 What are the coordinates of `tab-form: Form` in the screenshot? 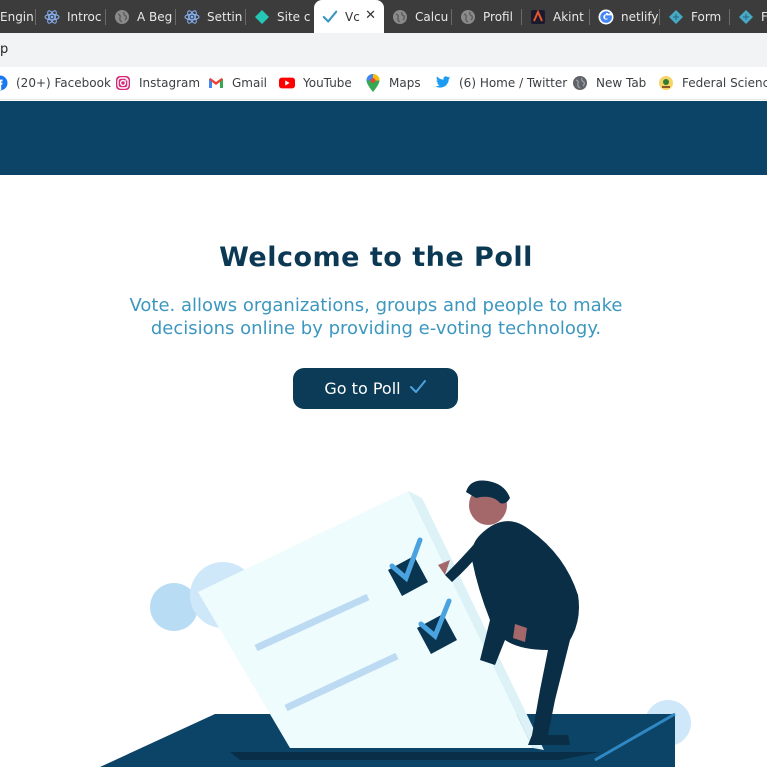 It's located at (695, 16).